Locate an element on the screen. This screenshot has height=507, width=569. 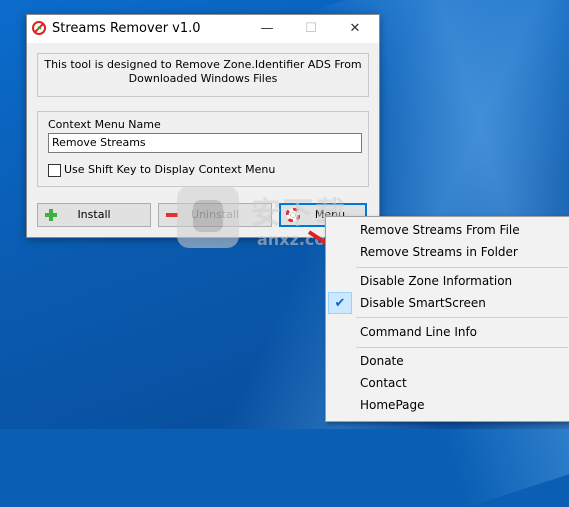
uninstall-button: Uninstall is located at coordinates (215, 215).